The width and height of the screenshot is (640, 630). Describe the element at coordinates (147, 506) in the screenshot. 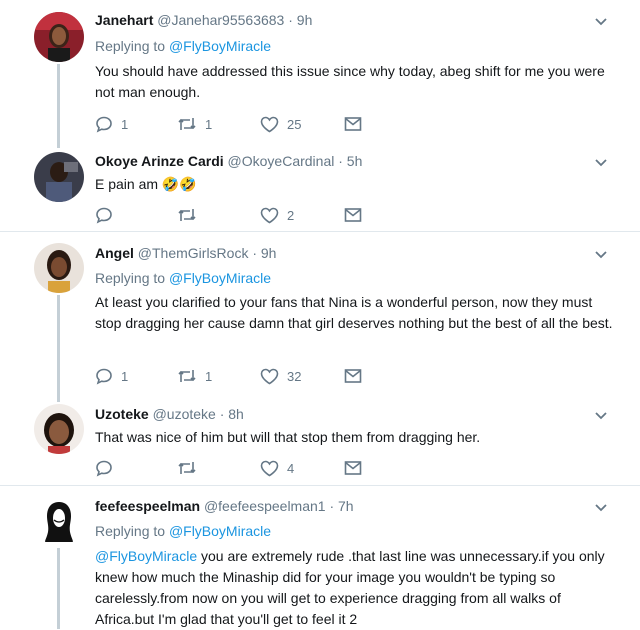

I see `display-name: feefeespeelman` at that location.